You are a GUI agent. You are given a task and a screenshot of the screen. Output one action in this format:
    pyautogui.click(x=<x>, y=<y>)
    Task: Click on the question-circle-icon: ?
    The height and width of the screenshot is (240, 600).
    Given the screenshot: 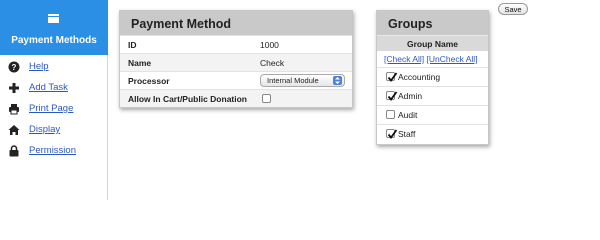 What is the action you would take?
    pyautogui.click(x=14, y=67)
    